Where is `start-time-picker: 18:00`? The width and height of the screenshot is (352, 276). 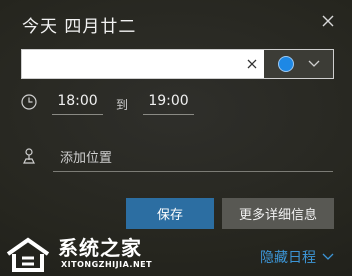 start-time-picker: 18:00 is located at coordinates (77, 104).